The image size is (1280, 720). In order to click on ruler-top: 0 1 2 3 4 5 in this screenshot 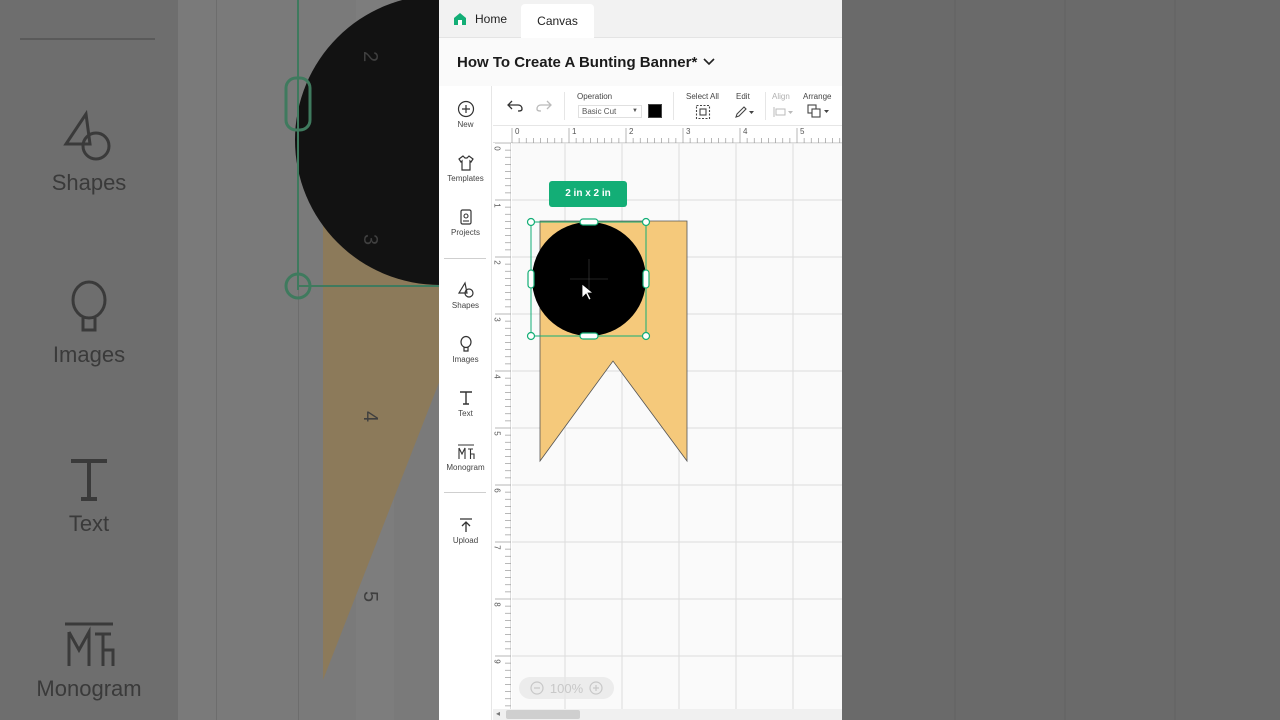, I will do `click(667, 134)`.